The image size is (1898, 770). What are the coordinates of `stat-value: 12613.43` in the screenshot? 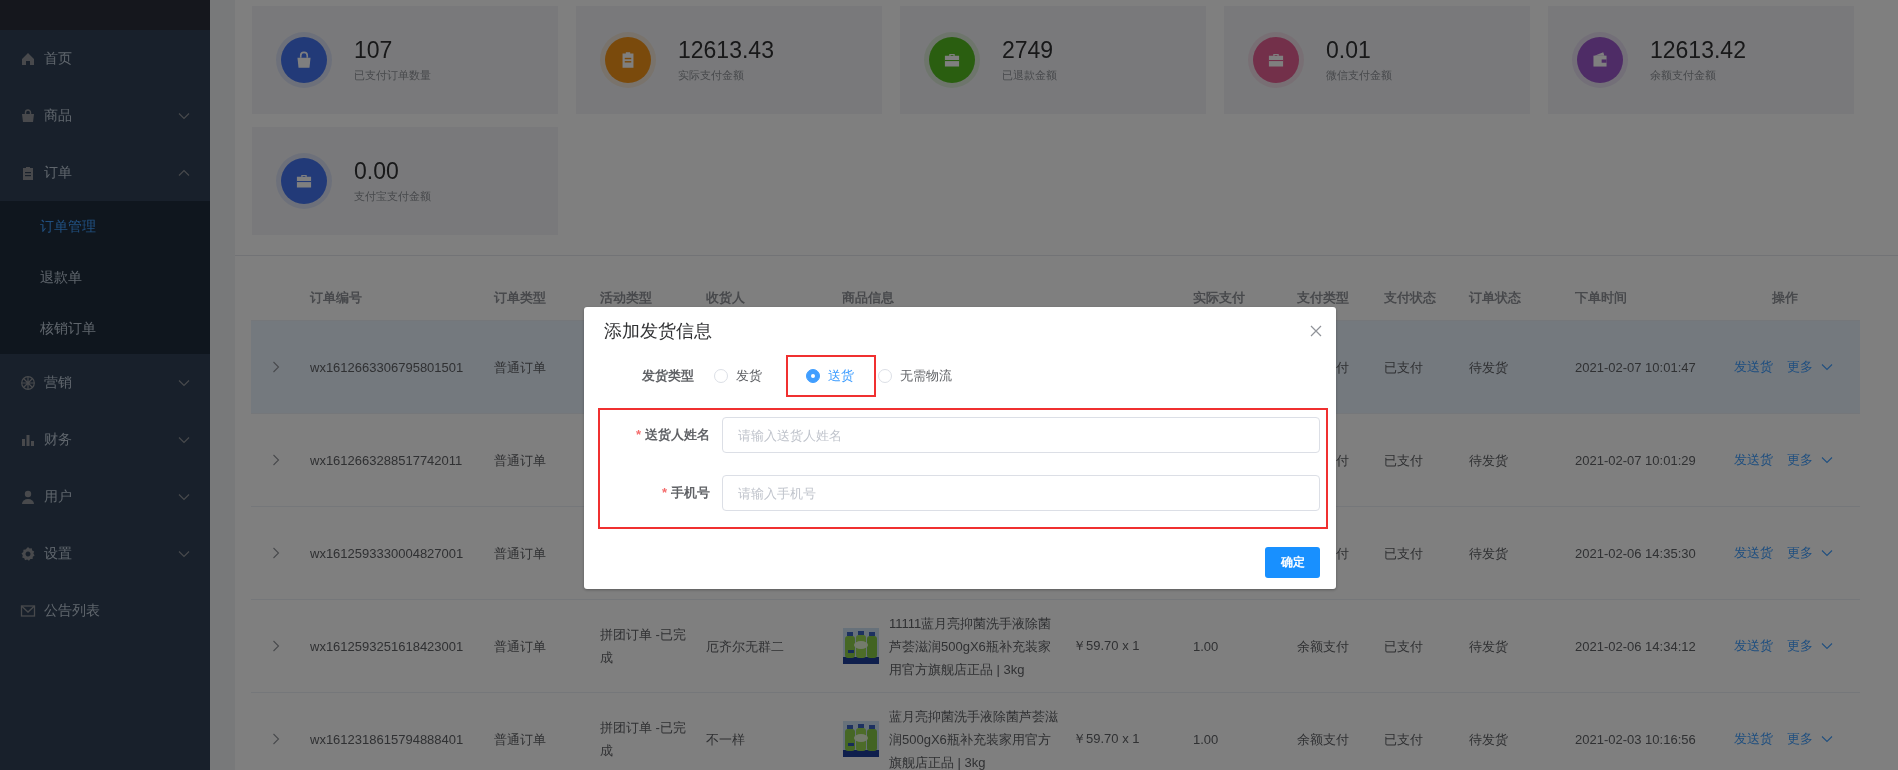 It's located at (726, 50).